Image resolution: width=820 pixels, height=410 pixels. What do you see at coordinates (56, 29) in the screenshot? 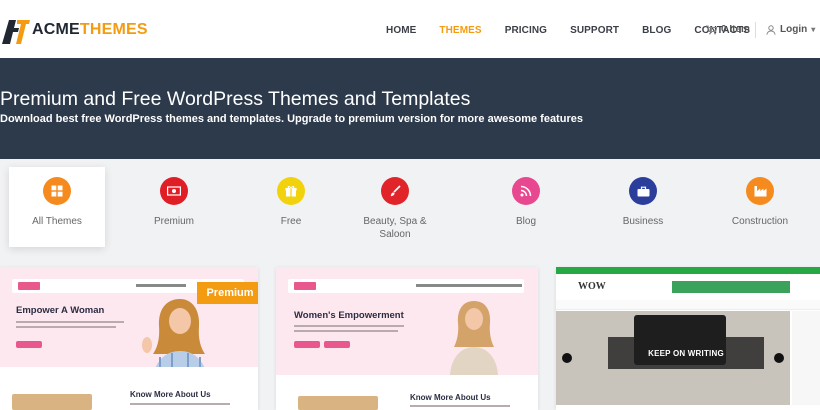
I see `logo-text-acme: ACME` at bounding box center [56, 29].